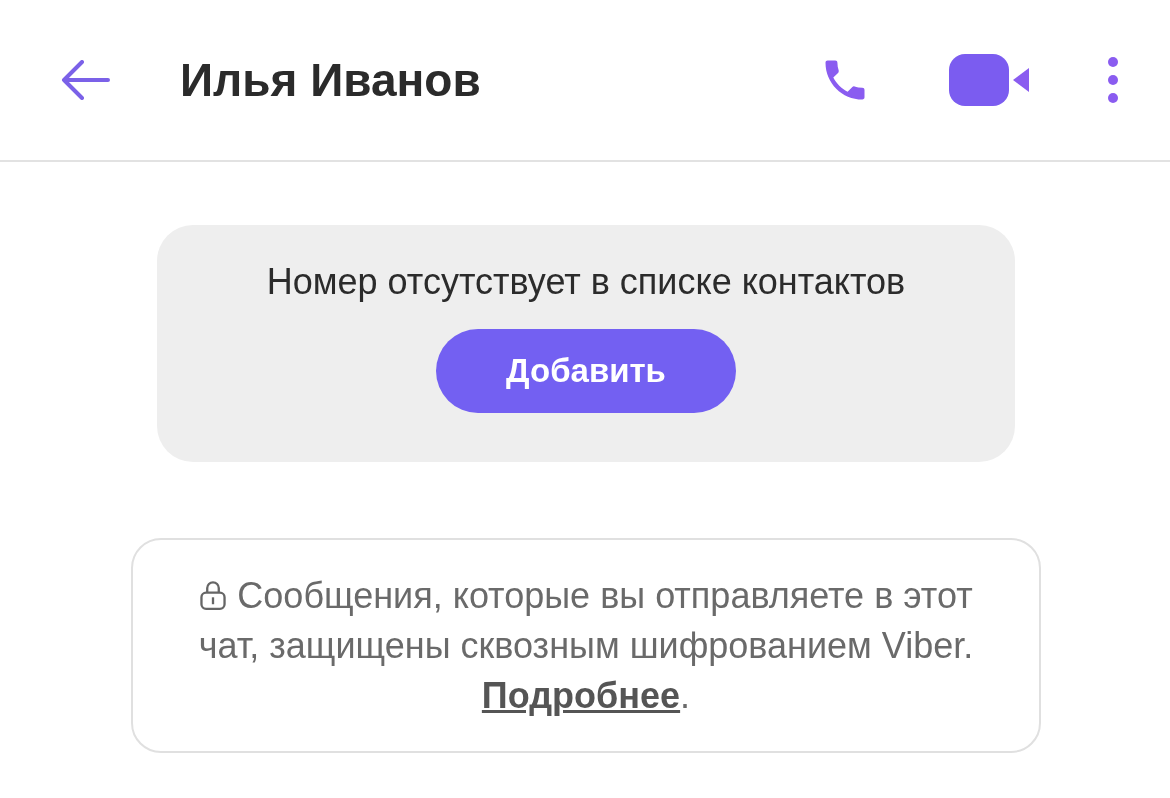  Describe the element at coordinates (85, 80) in the screenshot. I see `back-icon` at that location.